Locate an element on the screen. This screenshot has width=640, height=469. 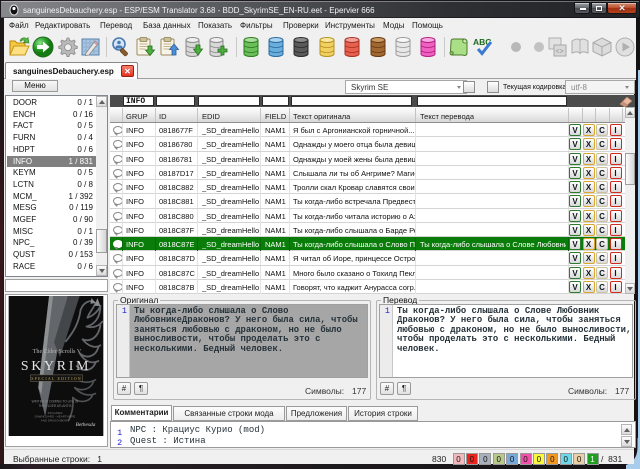
svg-text: THE ELDER ATLANTIS is located at coordinates (54, 406).